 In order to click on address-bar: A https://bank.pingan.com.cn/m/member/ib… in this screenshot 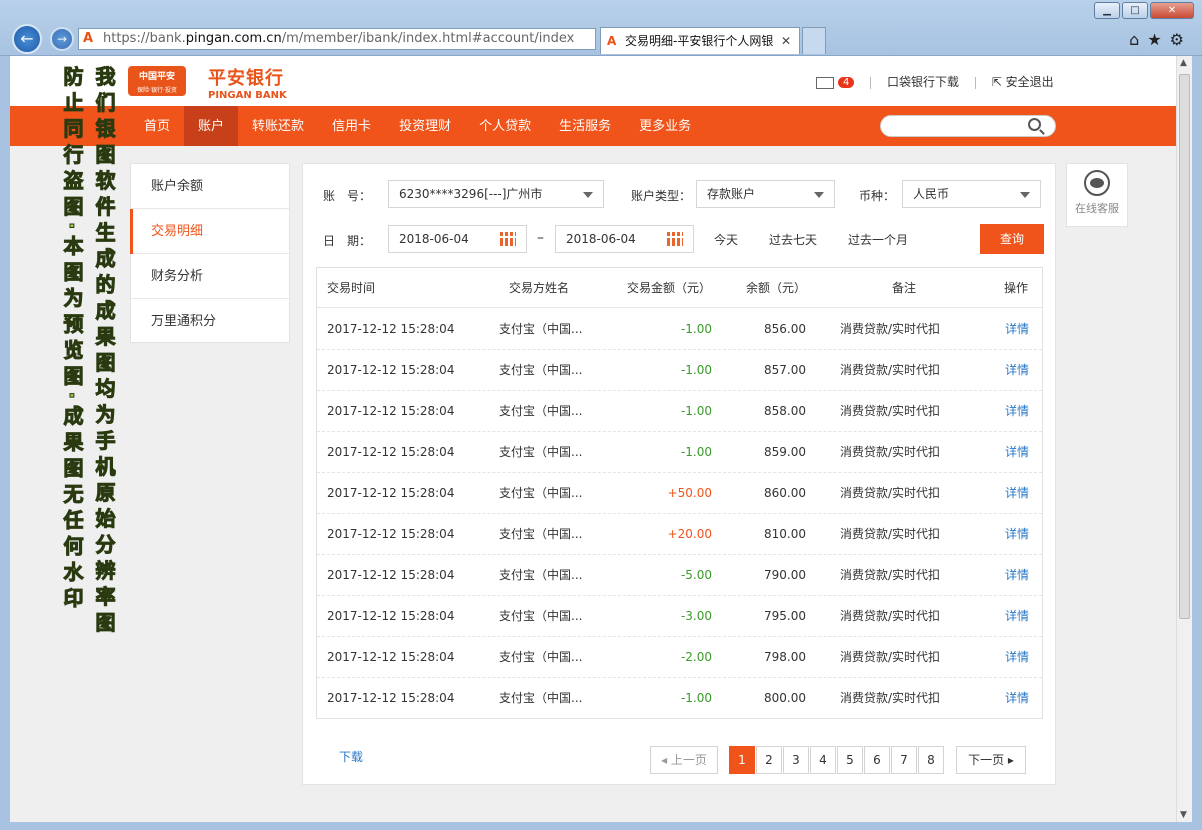, I will do `click(337, 39)`.